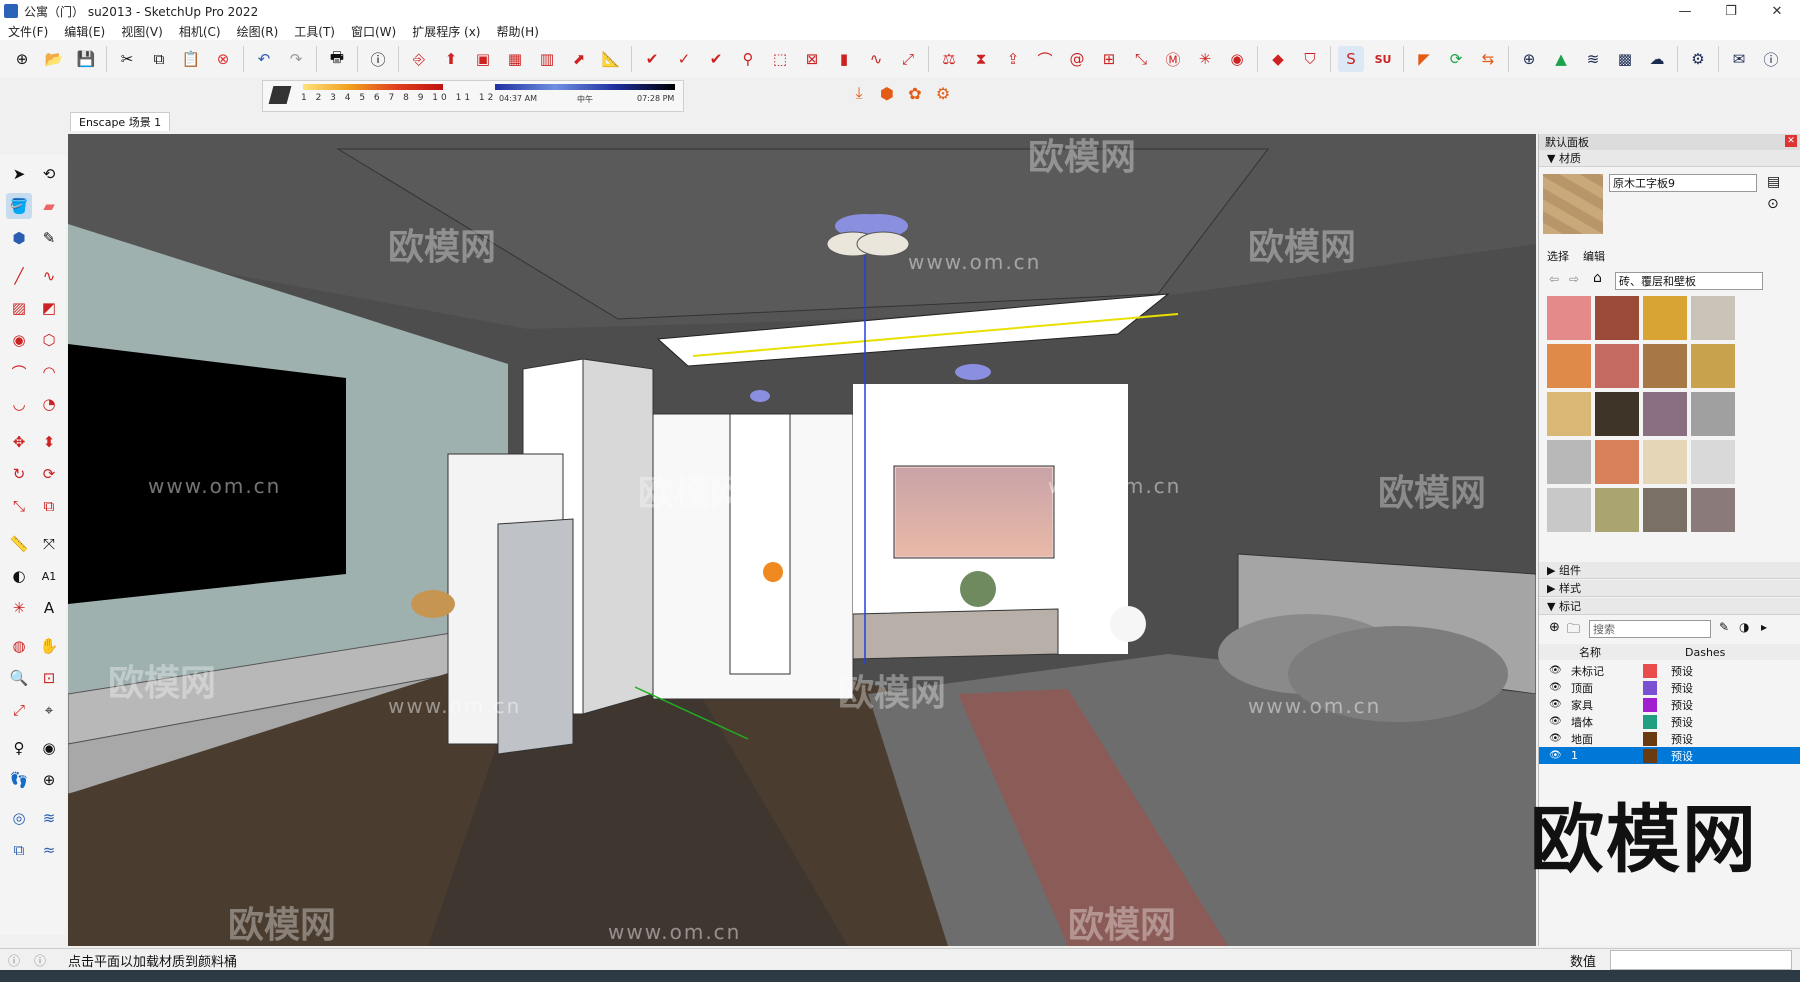 Image resolution: width=1800 pixels, height=982 pixels. Describe the element at coordinates (19, 748) in the screenshot. I see `position-camera-icon: ♀` at that location.